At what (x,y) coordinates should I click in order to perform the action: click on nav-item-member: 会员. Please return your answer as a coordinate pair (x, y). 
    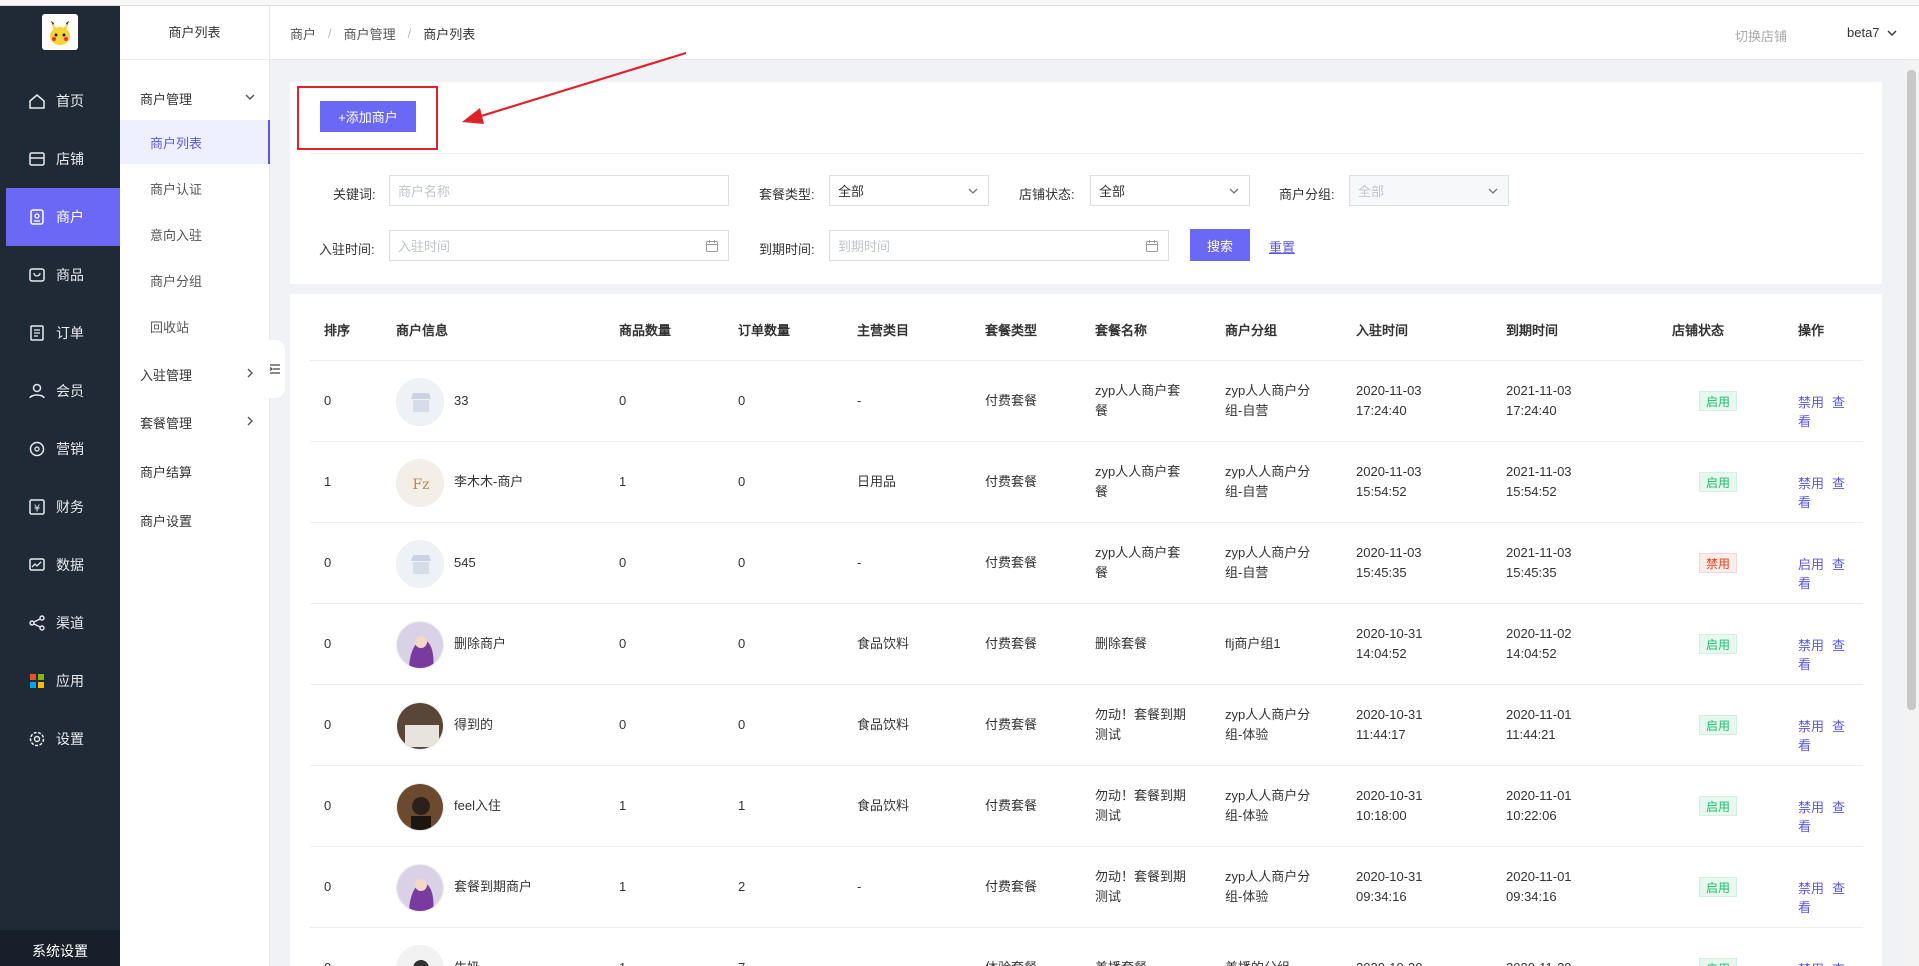
    Looking at the image, I should click on (63, 391).